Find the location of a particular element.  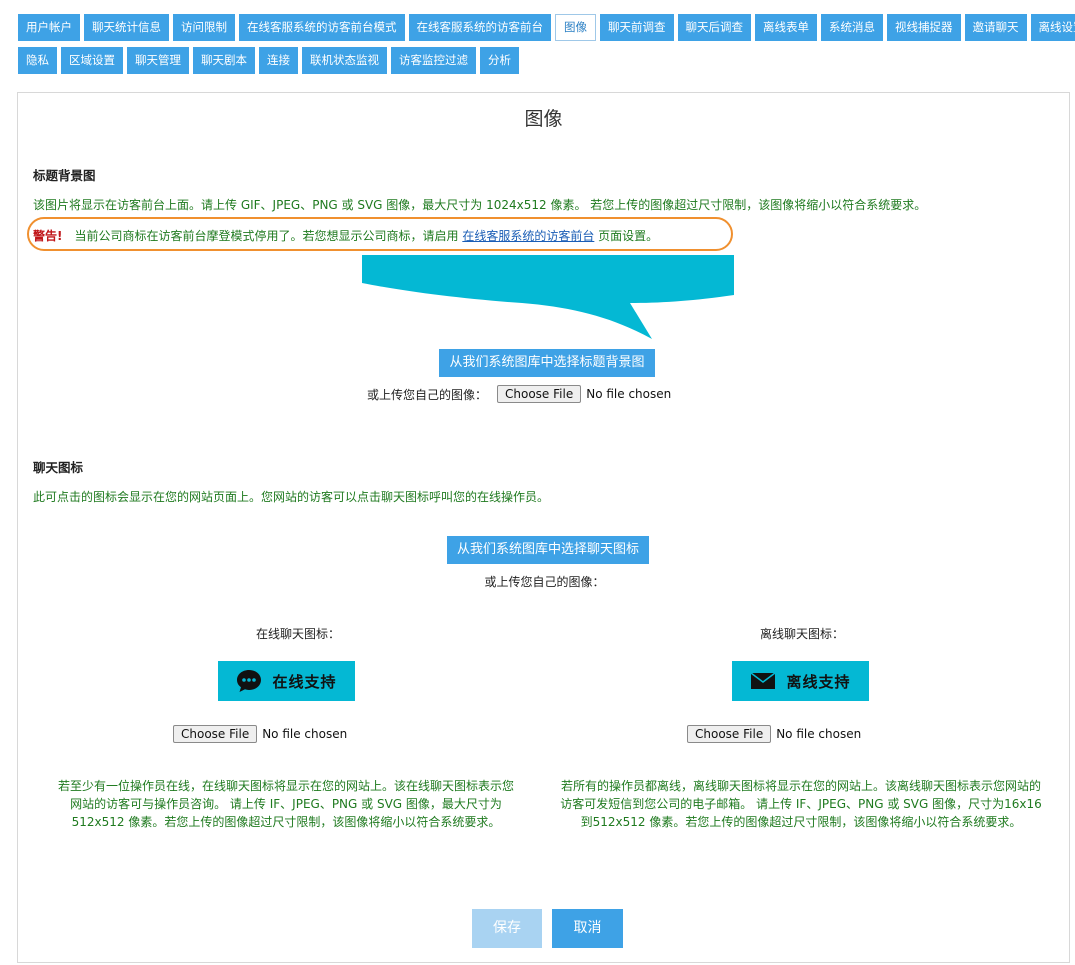

tab-r2-6: 访客监控过滤 is located at coordinates (433, 60).